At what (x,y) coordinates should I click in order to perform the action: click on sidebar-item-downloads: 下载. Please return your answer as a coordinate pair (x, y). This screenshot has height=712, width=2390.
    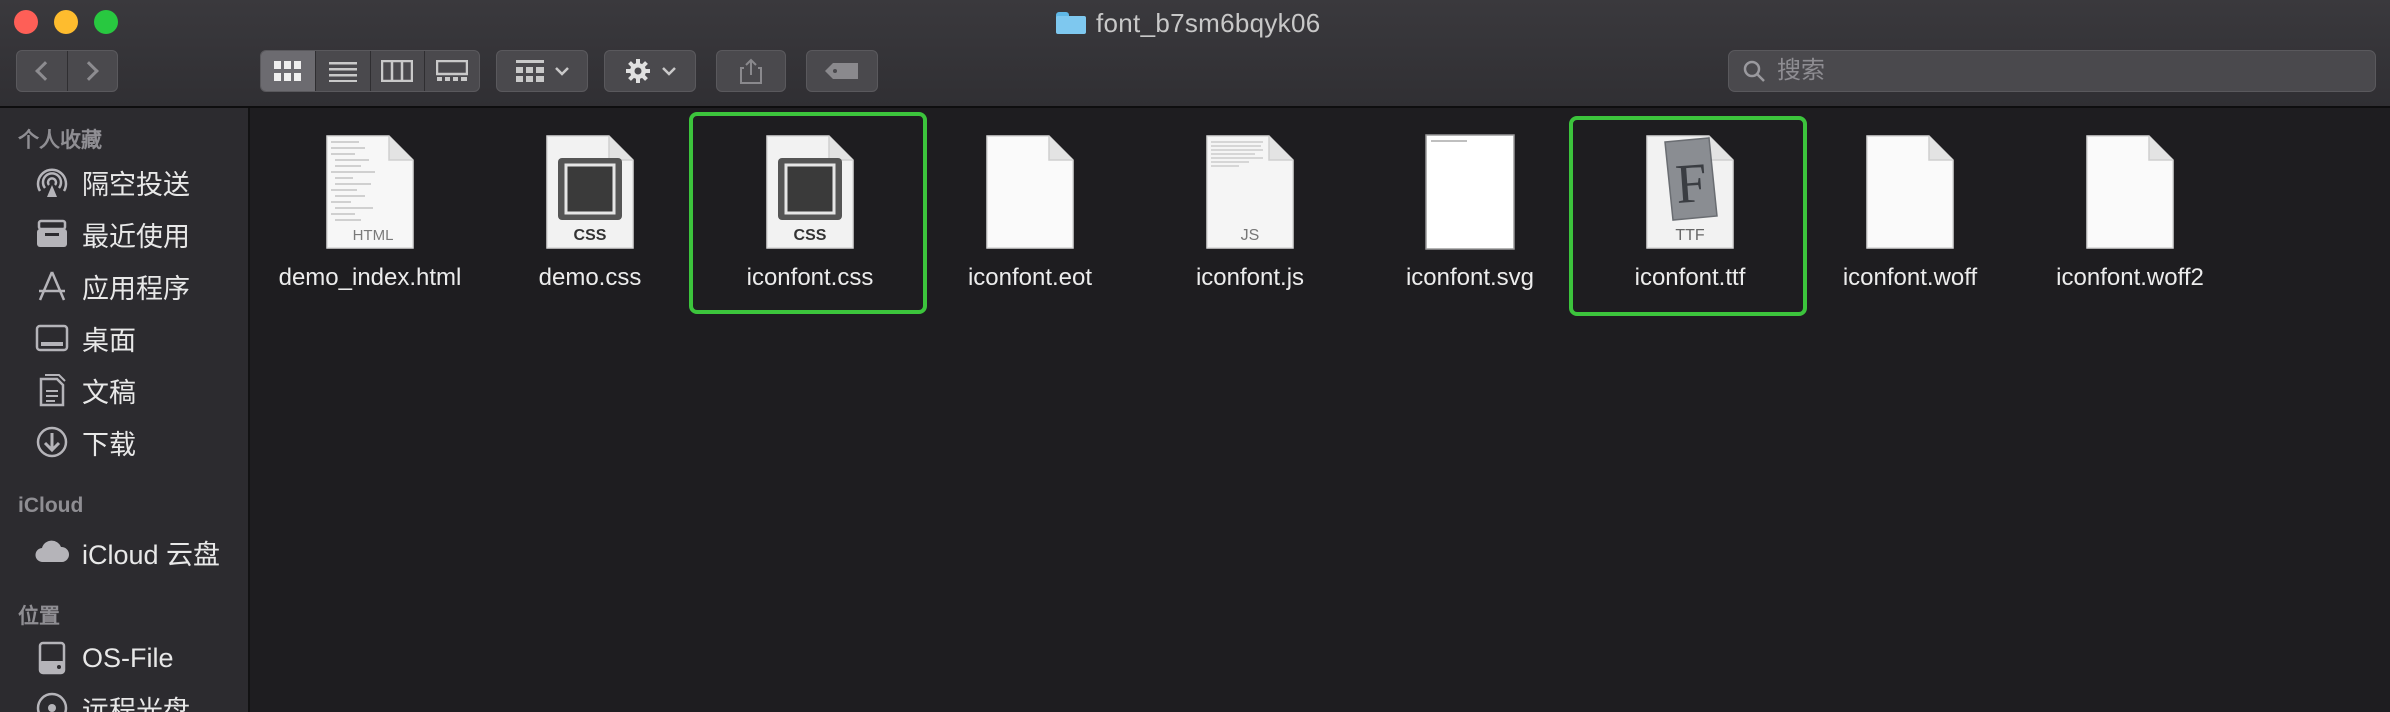
    Looking at the image, I should click on (85, 442).